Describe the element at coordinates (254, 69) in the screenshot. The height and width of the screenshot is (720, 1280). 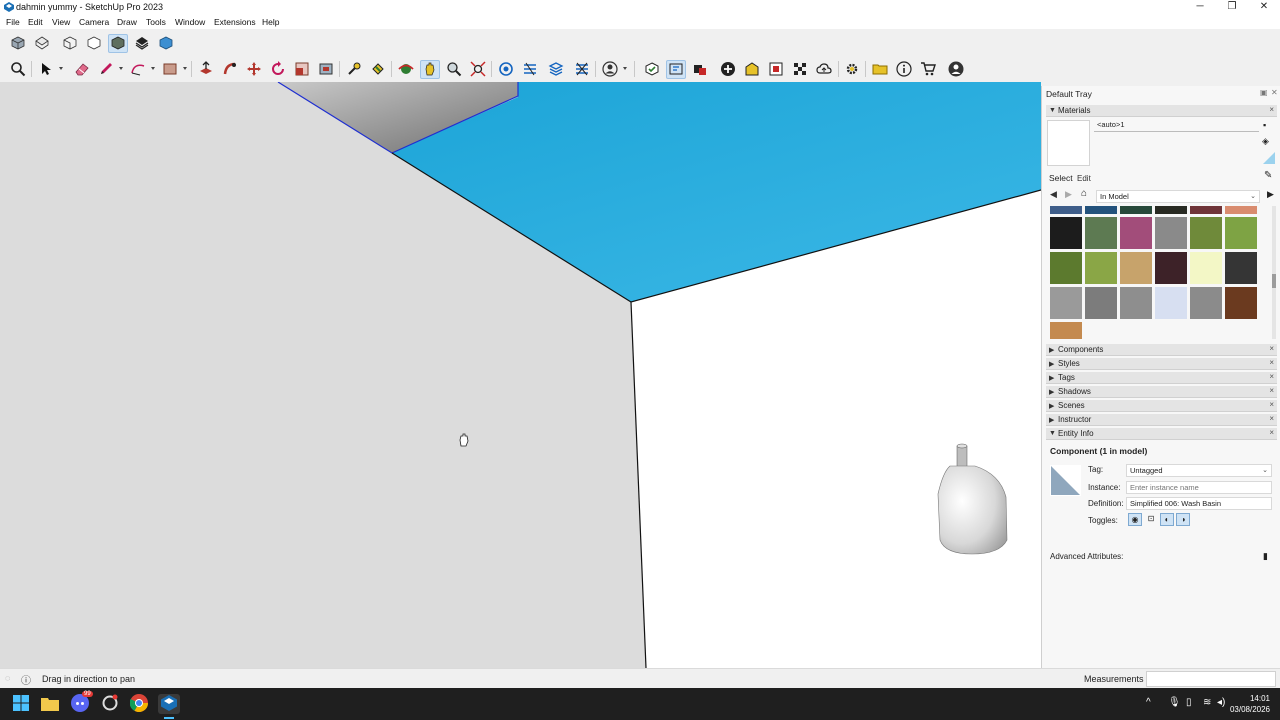
I see `move-tool-button` at that location.